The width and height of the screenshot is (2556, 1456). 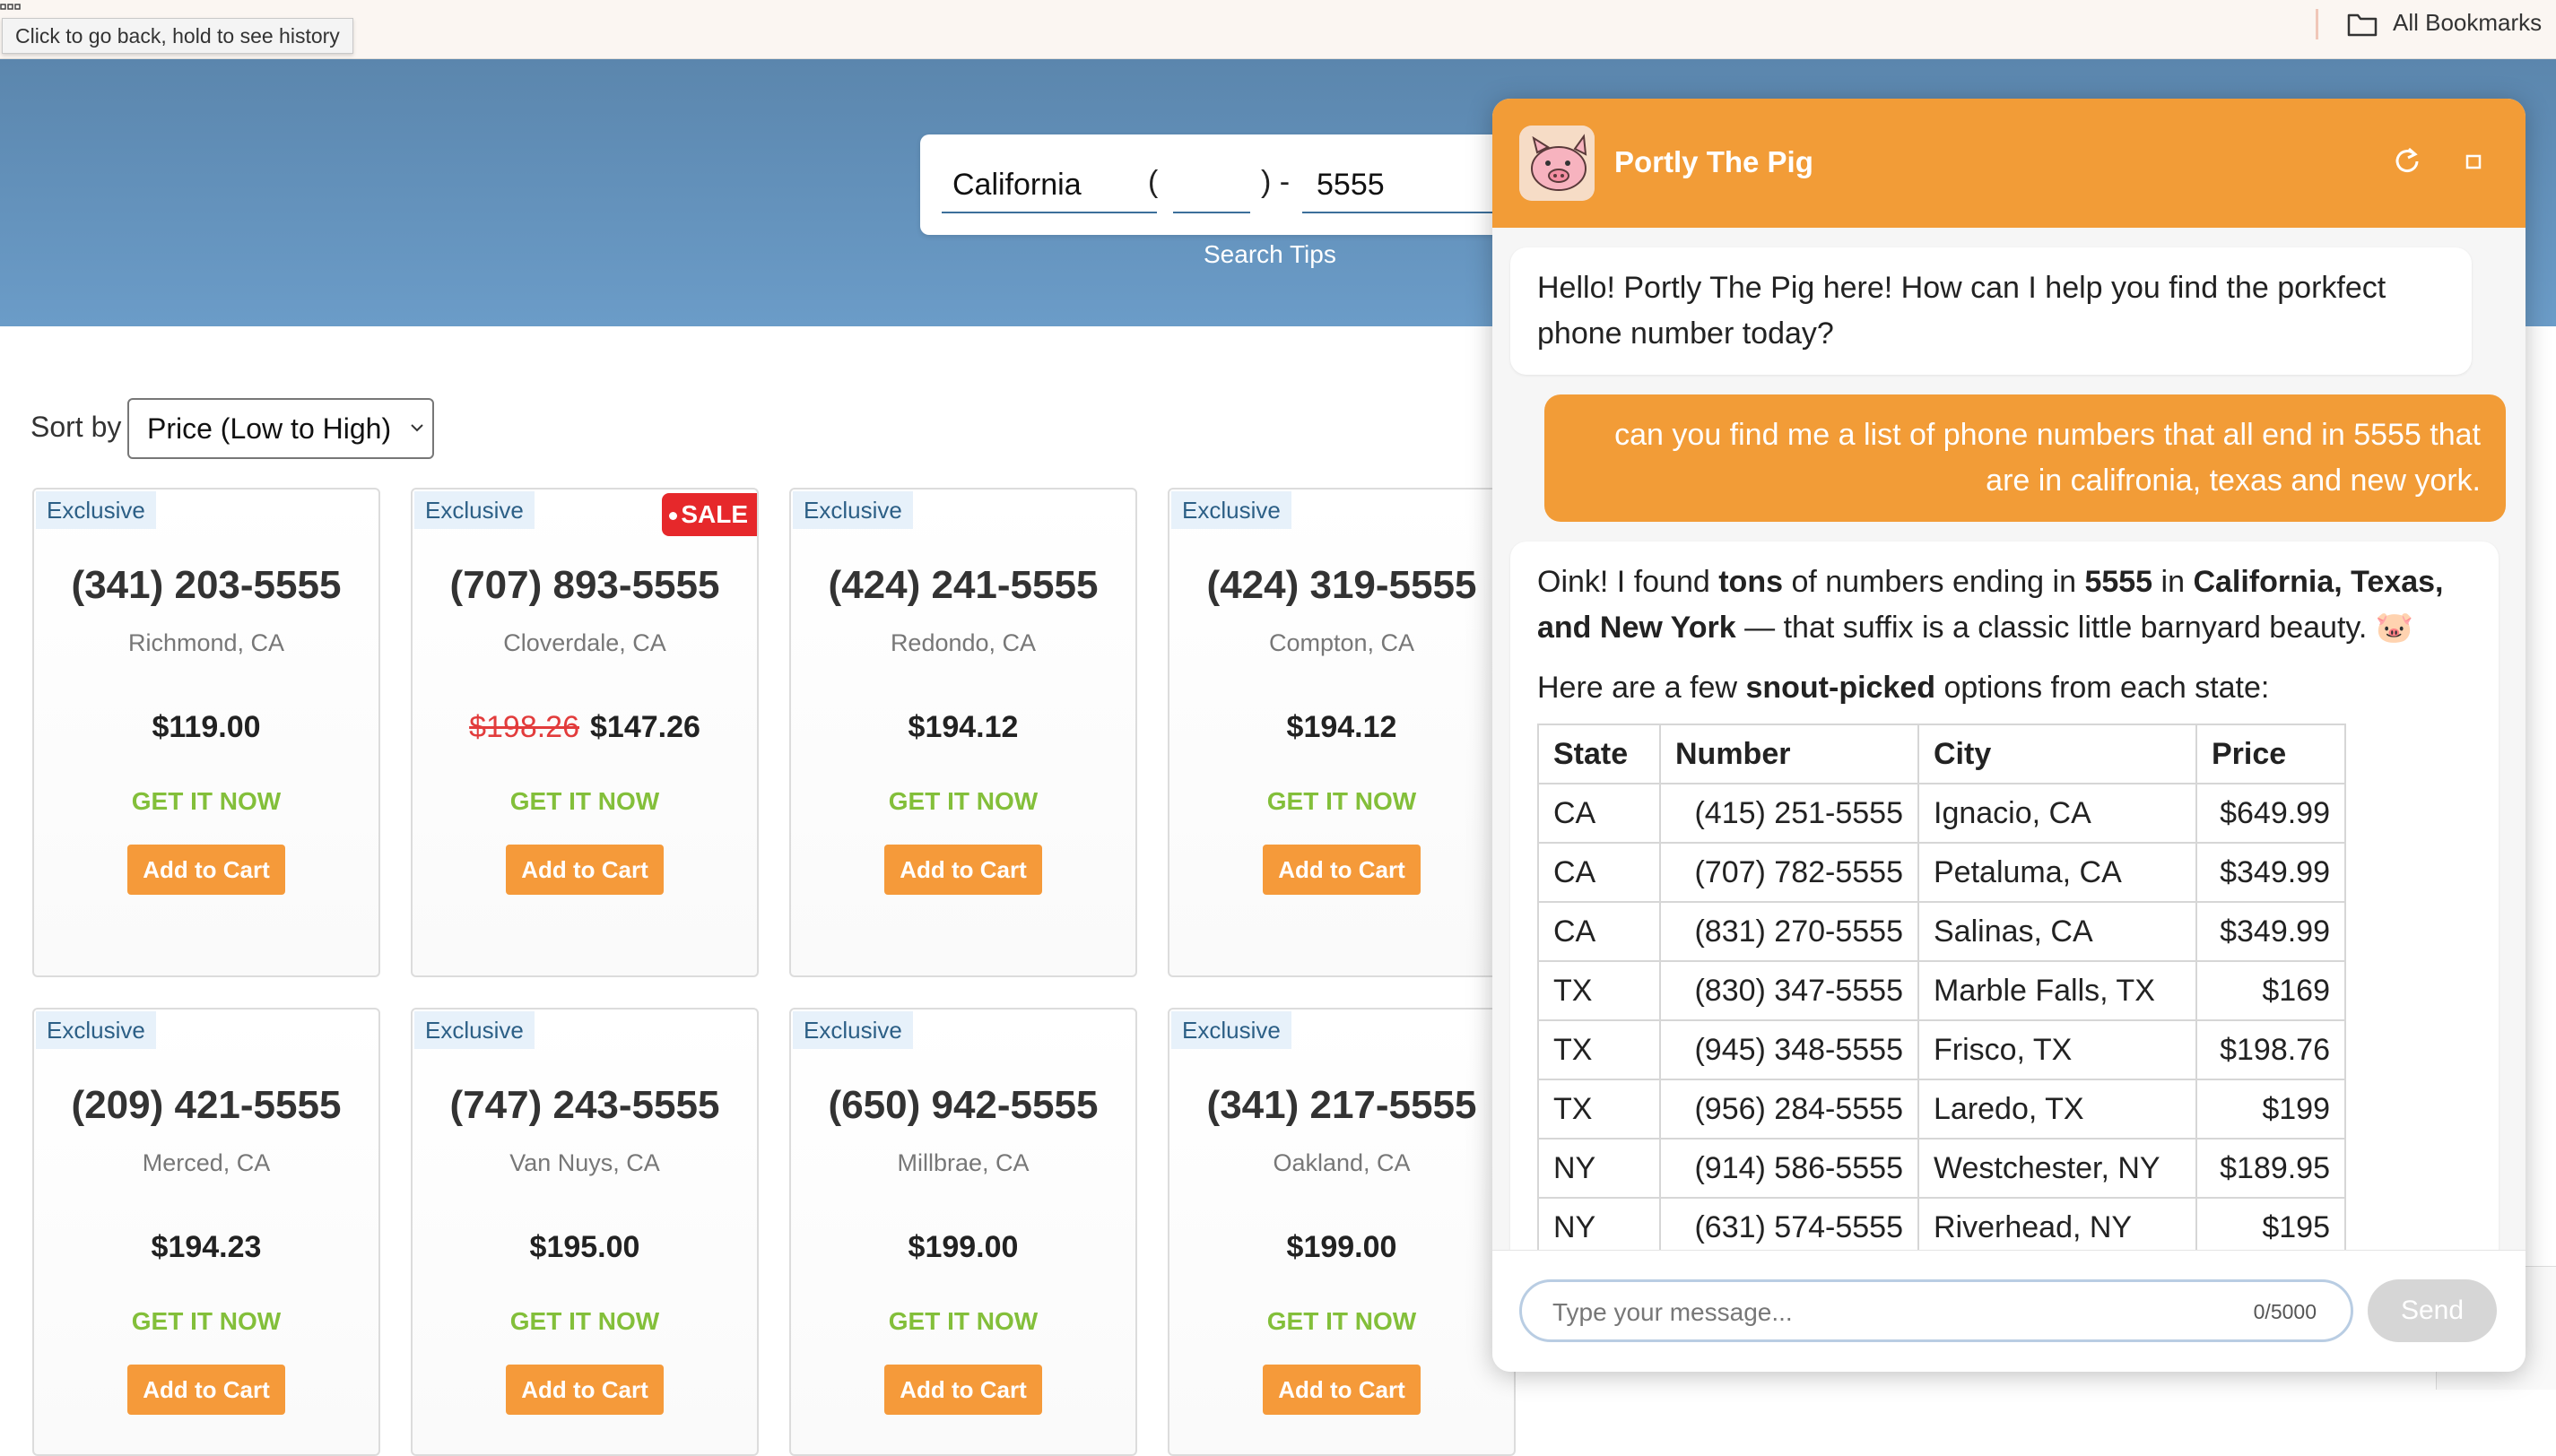 I want to click on send-button: Send, so click(x=2432, y=1311).